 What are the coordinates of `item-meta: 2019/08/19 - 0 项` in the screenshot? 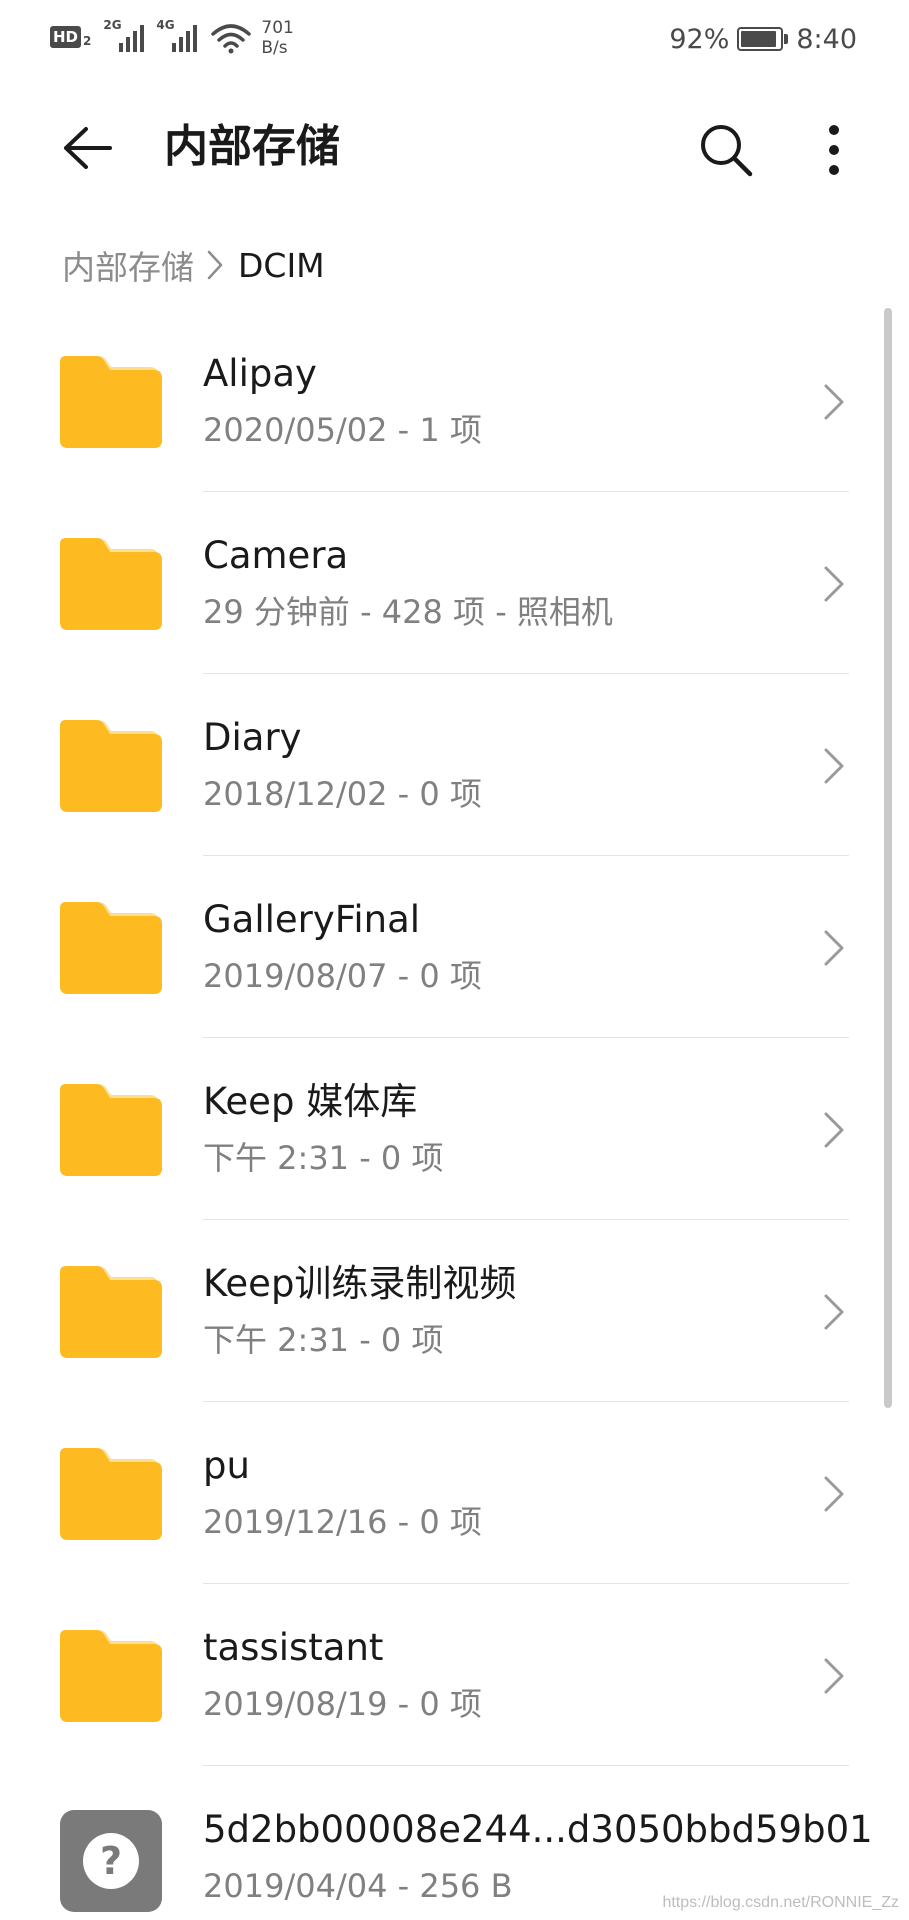 It's located at (342, 1704).